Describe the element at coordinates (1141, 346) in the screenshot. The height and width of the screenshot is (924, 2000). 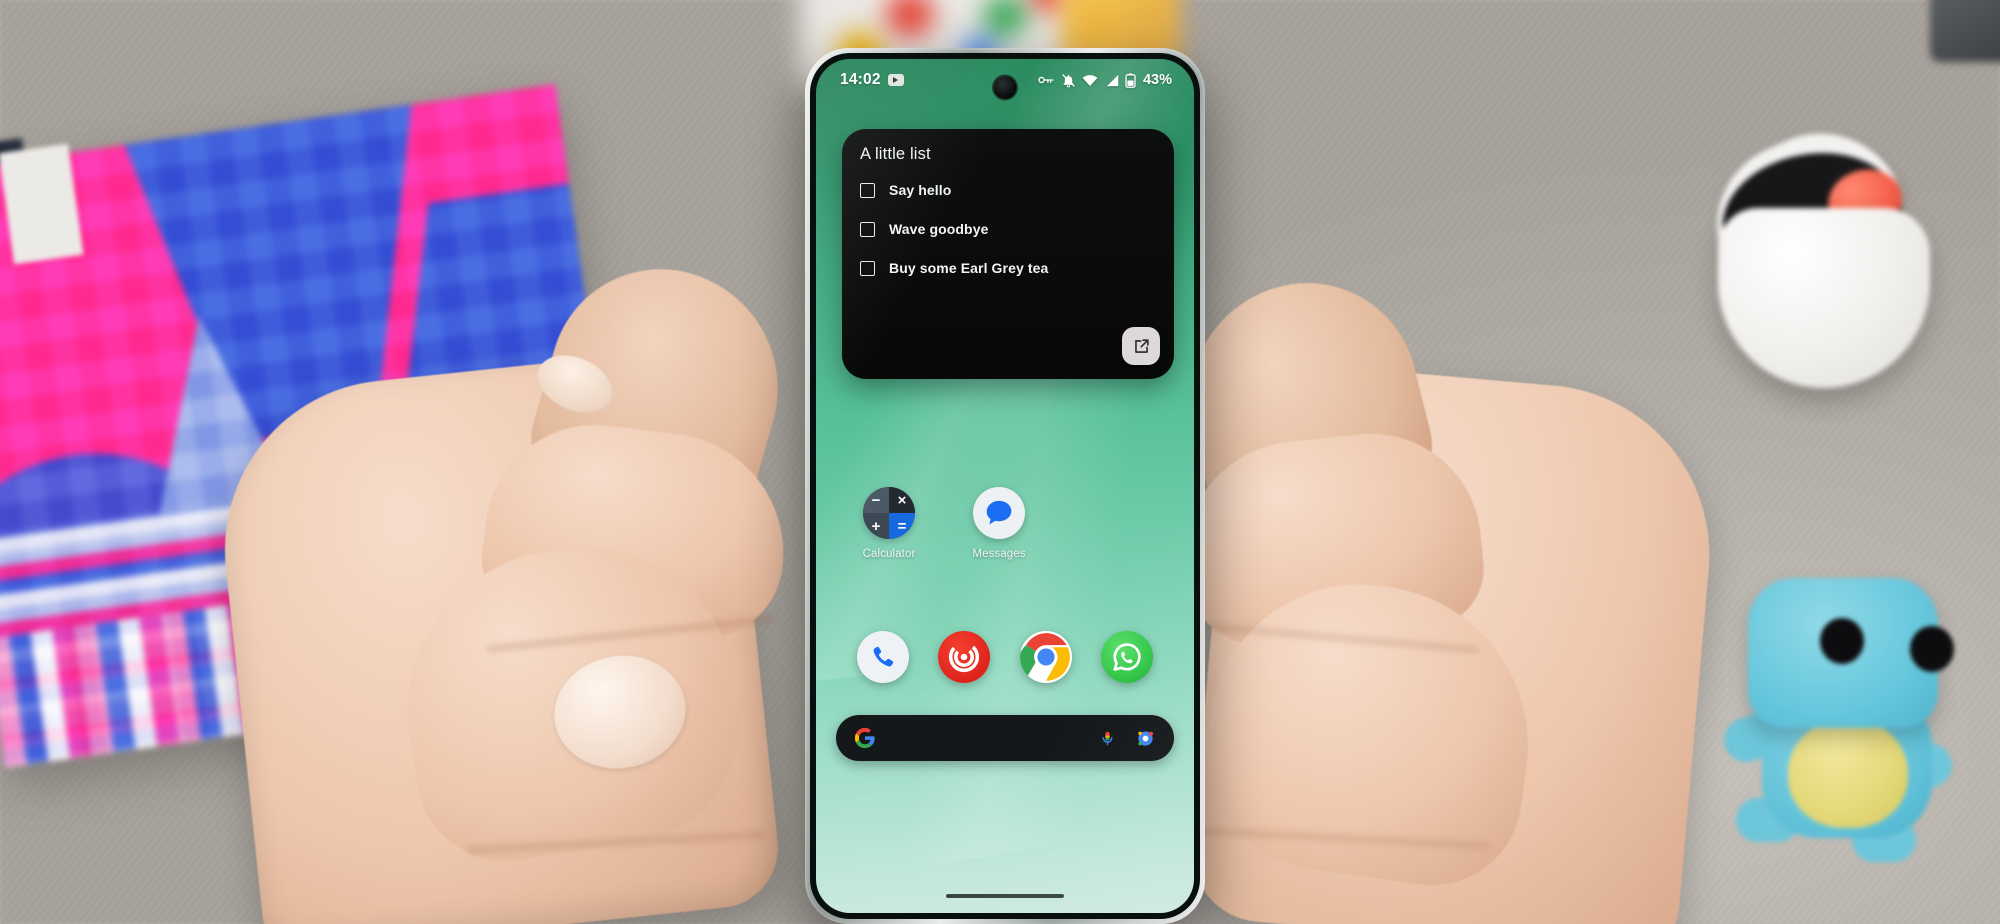
I see `open-in-new-icon` at that location.